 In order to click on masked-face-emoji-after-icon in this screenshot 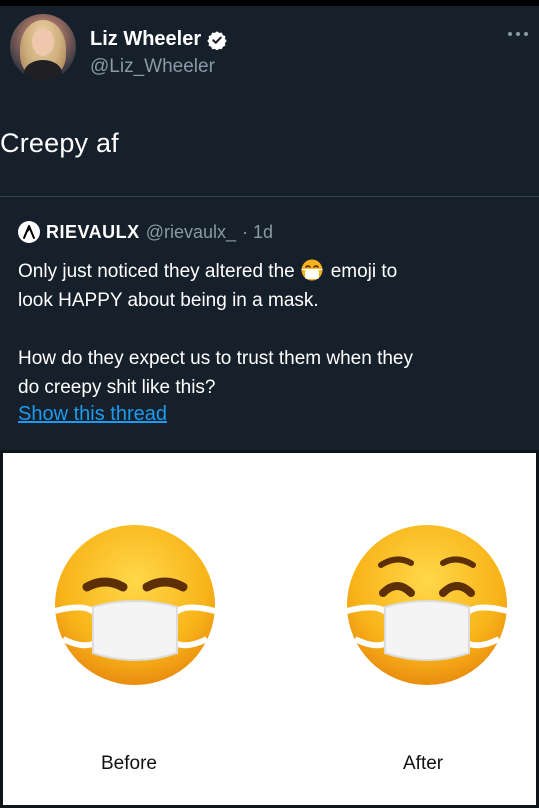, I will do `click(427, 605)`.